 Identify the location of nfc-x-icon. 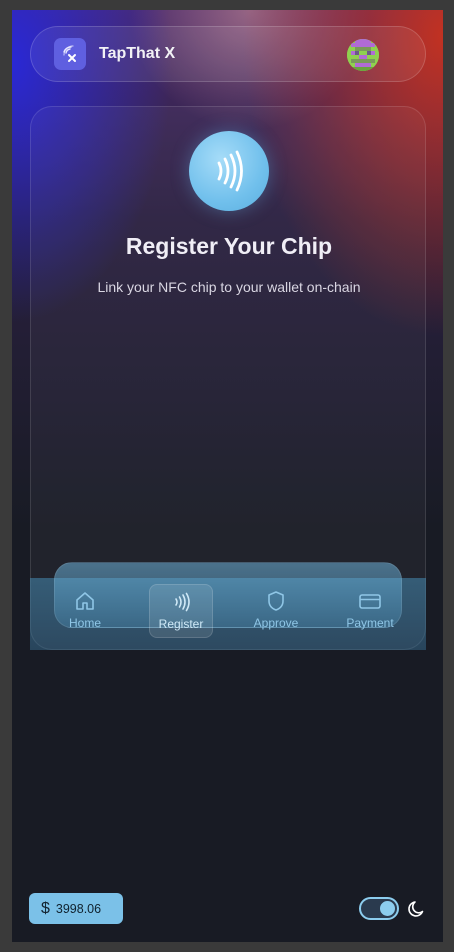
(70, 54).